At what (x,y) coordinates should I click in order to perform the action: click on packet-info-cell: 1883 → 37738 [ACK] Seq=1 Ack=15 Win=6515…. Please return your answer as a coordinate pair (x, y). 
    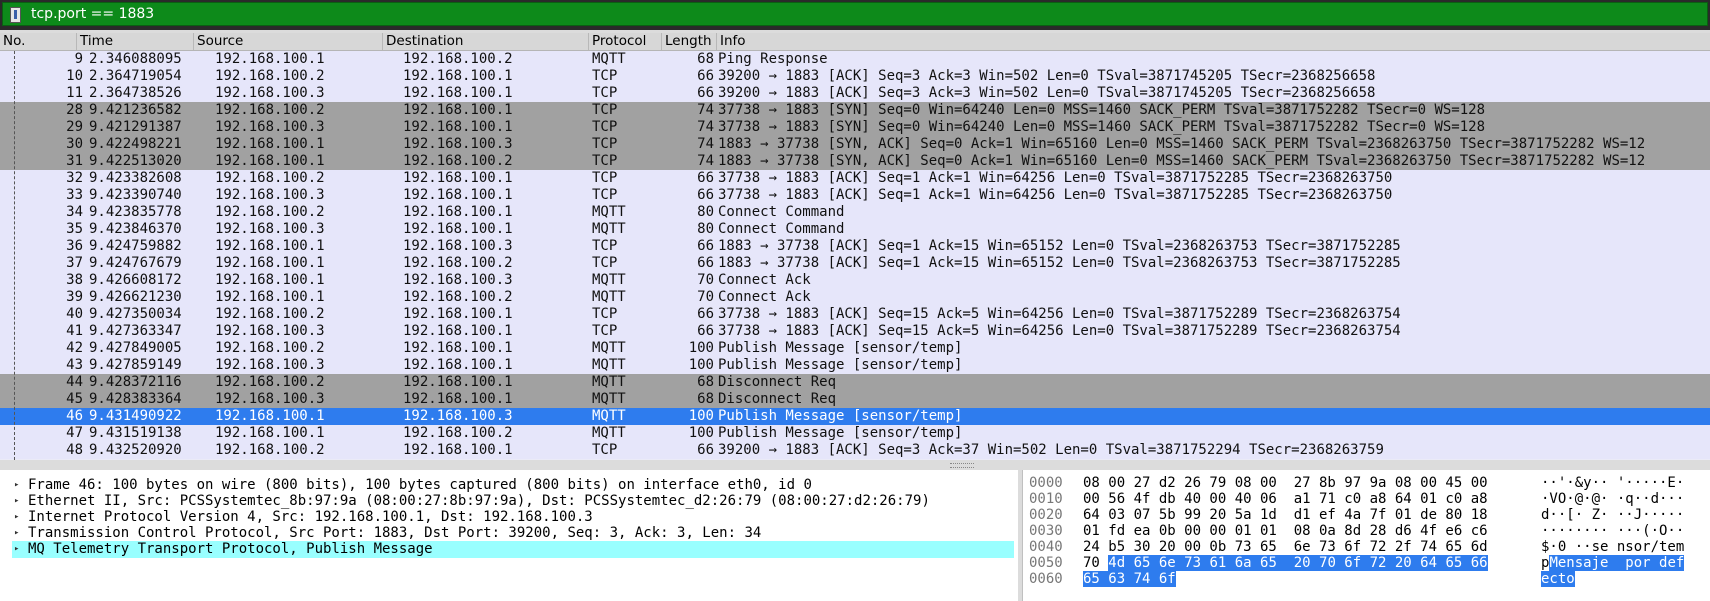
    Looking at the image, I should click on (1059, 246).